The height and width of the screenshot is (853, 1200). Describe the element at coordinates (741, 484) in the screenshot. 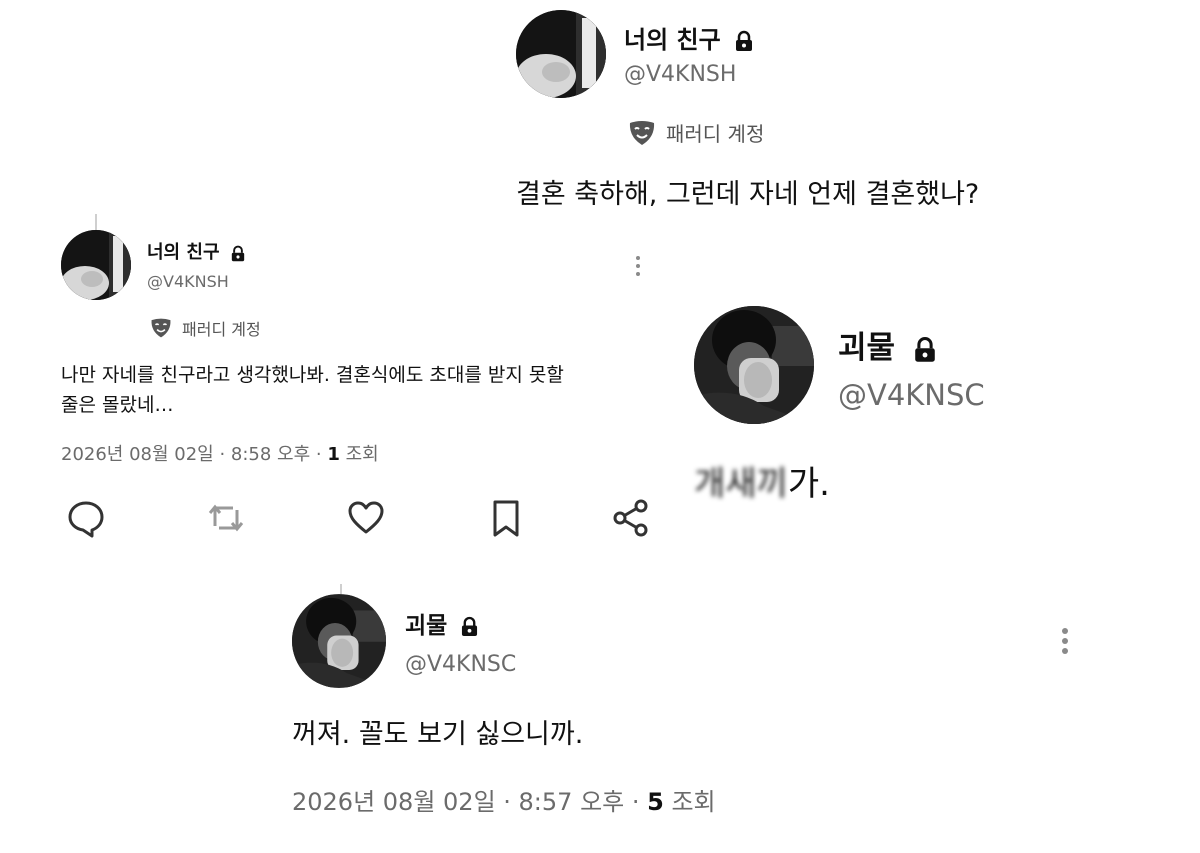

I see `censored-text: 개새끼` at that location.